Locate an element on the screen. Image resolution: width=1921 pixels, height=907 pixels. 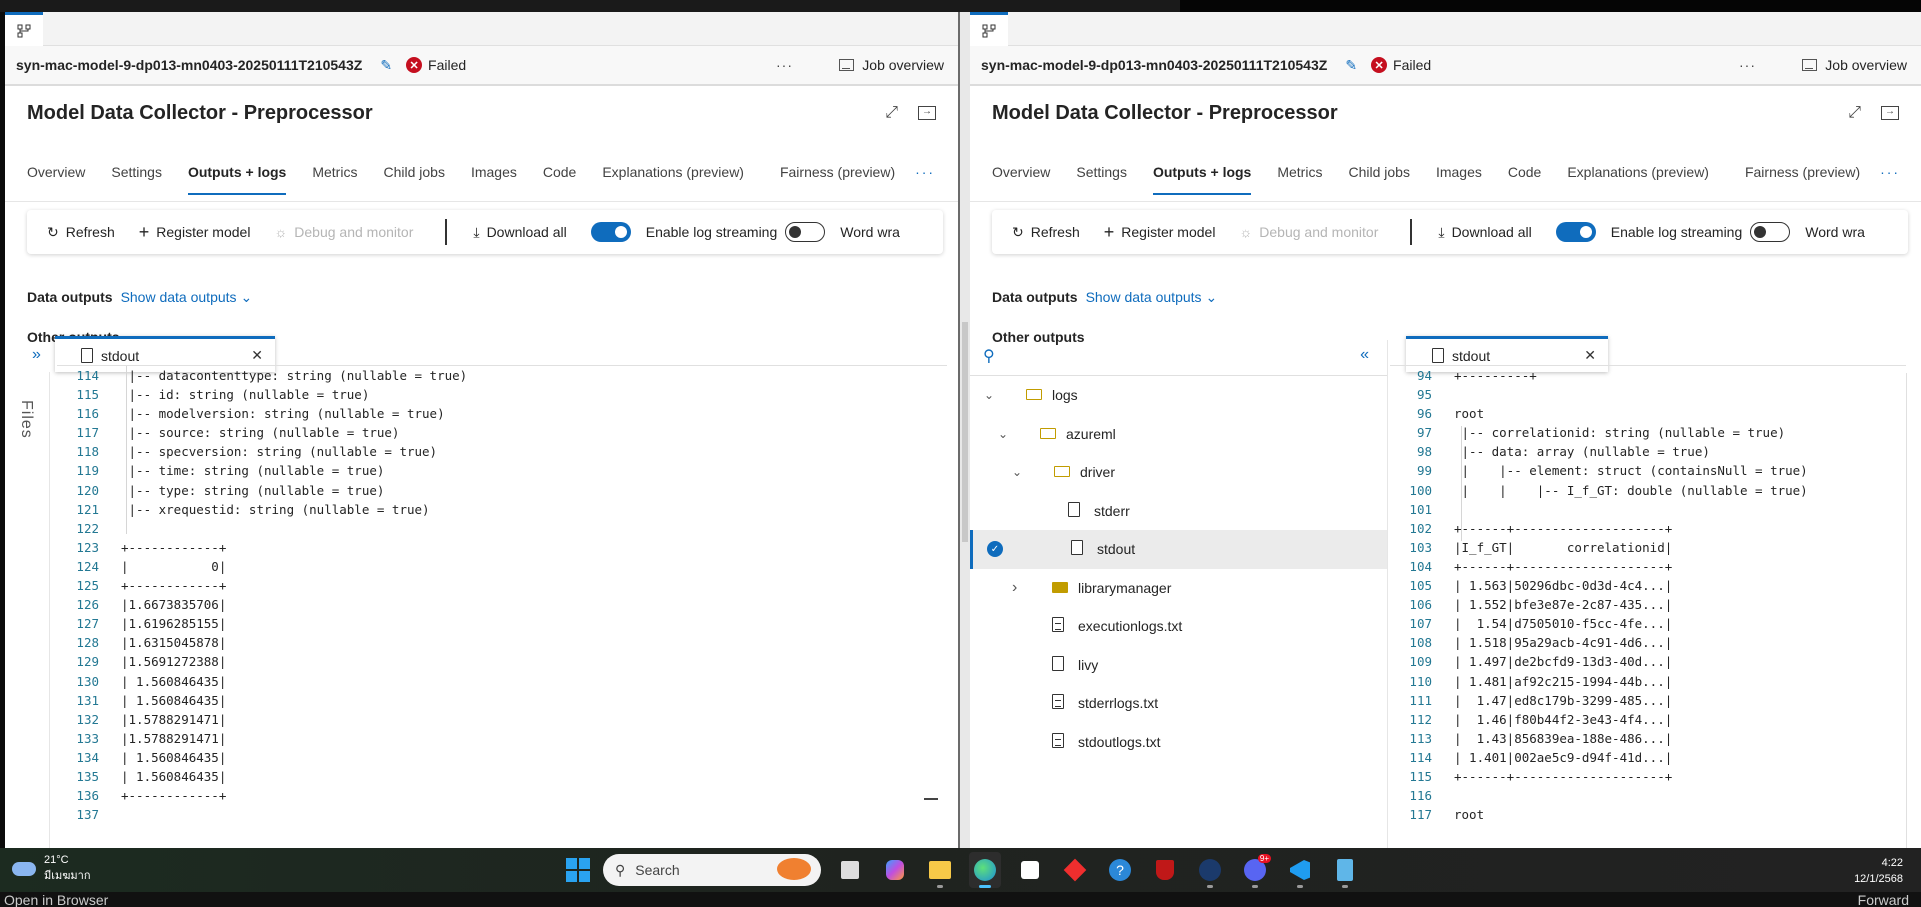
line-number: 122 is located at coordinates (87, 528).